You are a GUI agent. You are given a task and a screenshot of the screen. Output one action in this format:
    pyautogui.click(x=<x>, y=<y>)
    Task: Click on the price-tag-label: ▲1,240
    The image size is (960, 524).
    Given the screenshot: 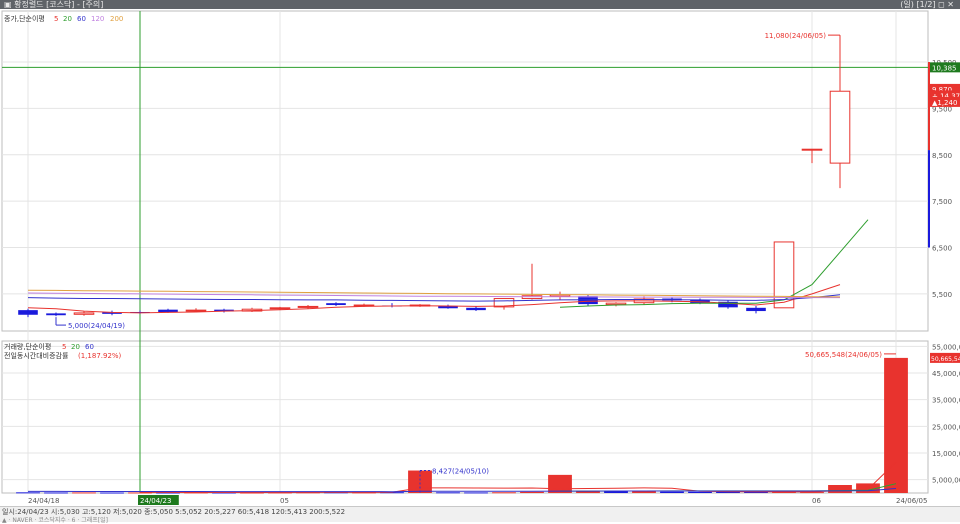 What is the action you would take?
    pyautogui.click(x=944, y=103)
    